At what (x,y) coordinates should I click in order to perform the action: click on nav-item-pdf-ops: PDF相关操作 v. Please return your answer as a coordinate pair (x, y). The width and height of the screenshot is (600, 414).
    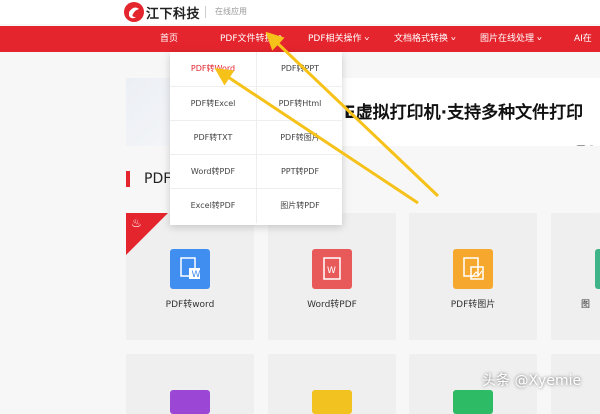
    Looking at the image, I should click on (338, 39).